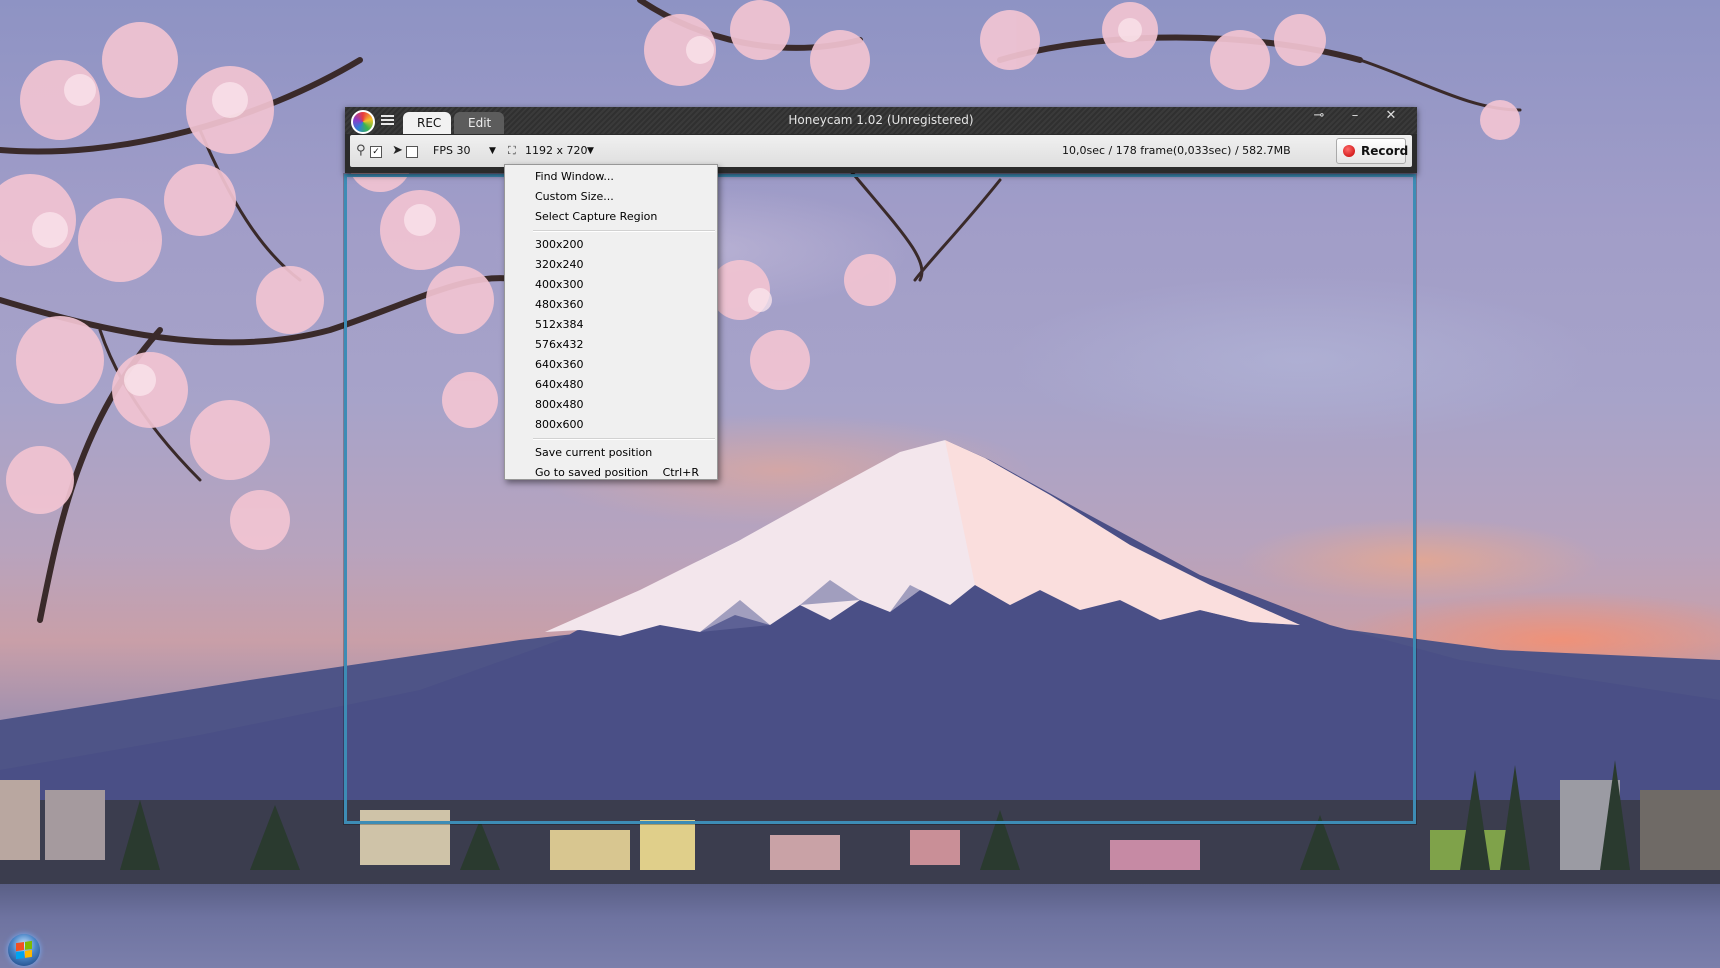 This screenshot has height=968, width=1720. I want to click on cursor-checkbox, so click(412, 152).